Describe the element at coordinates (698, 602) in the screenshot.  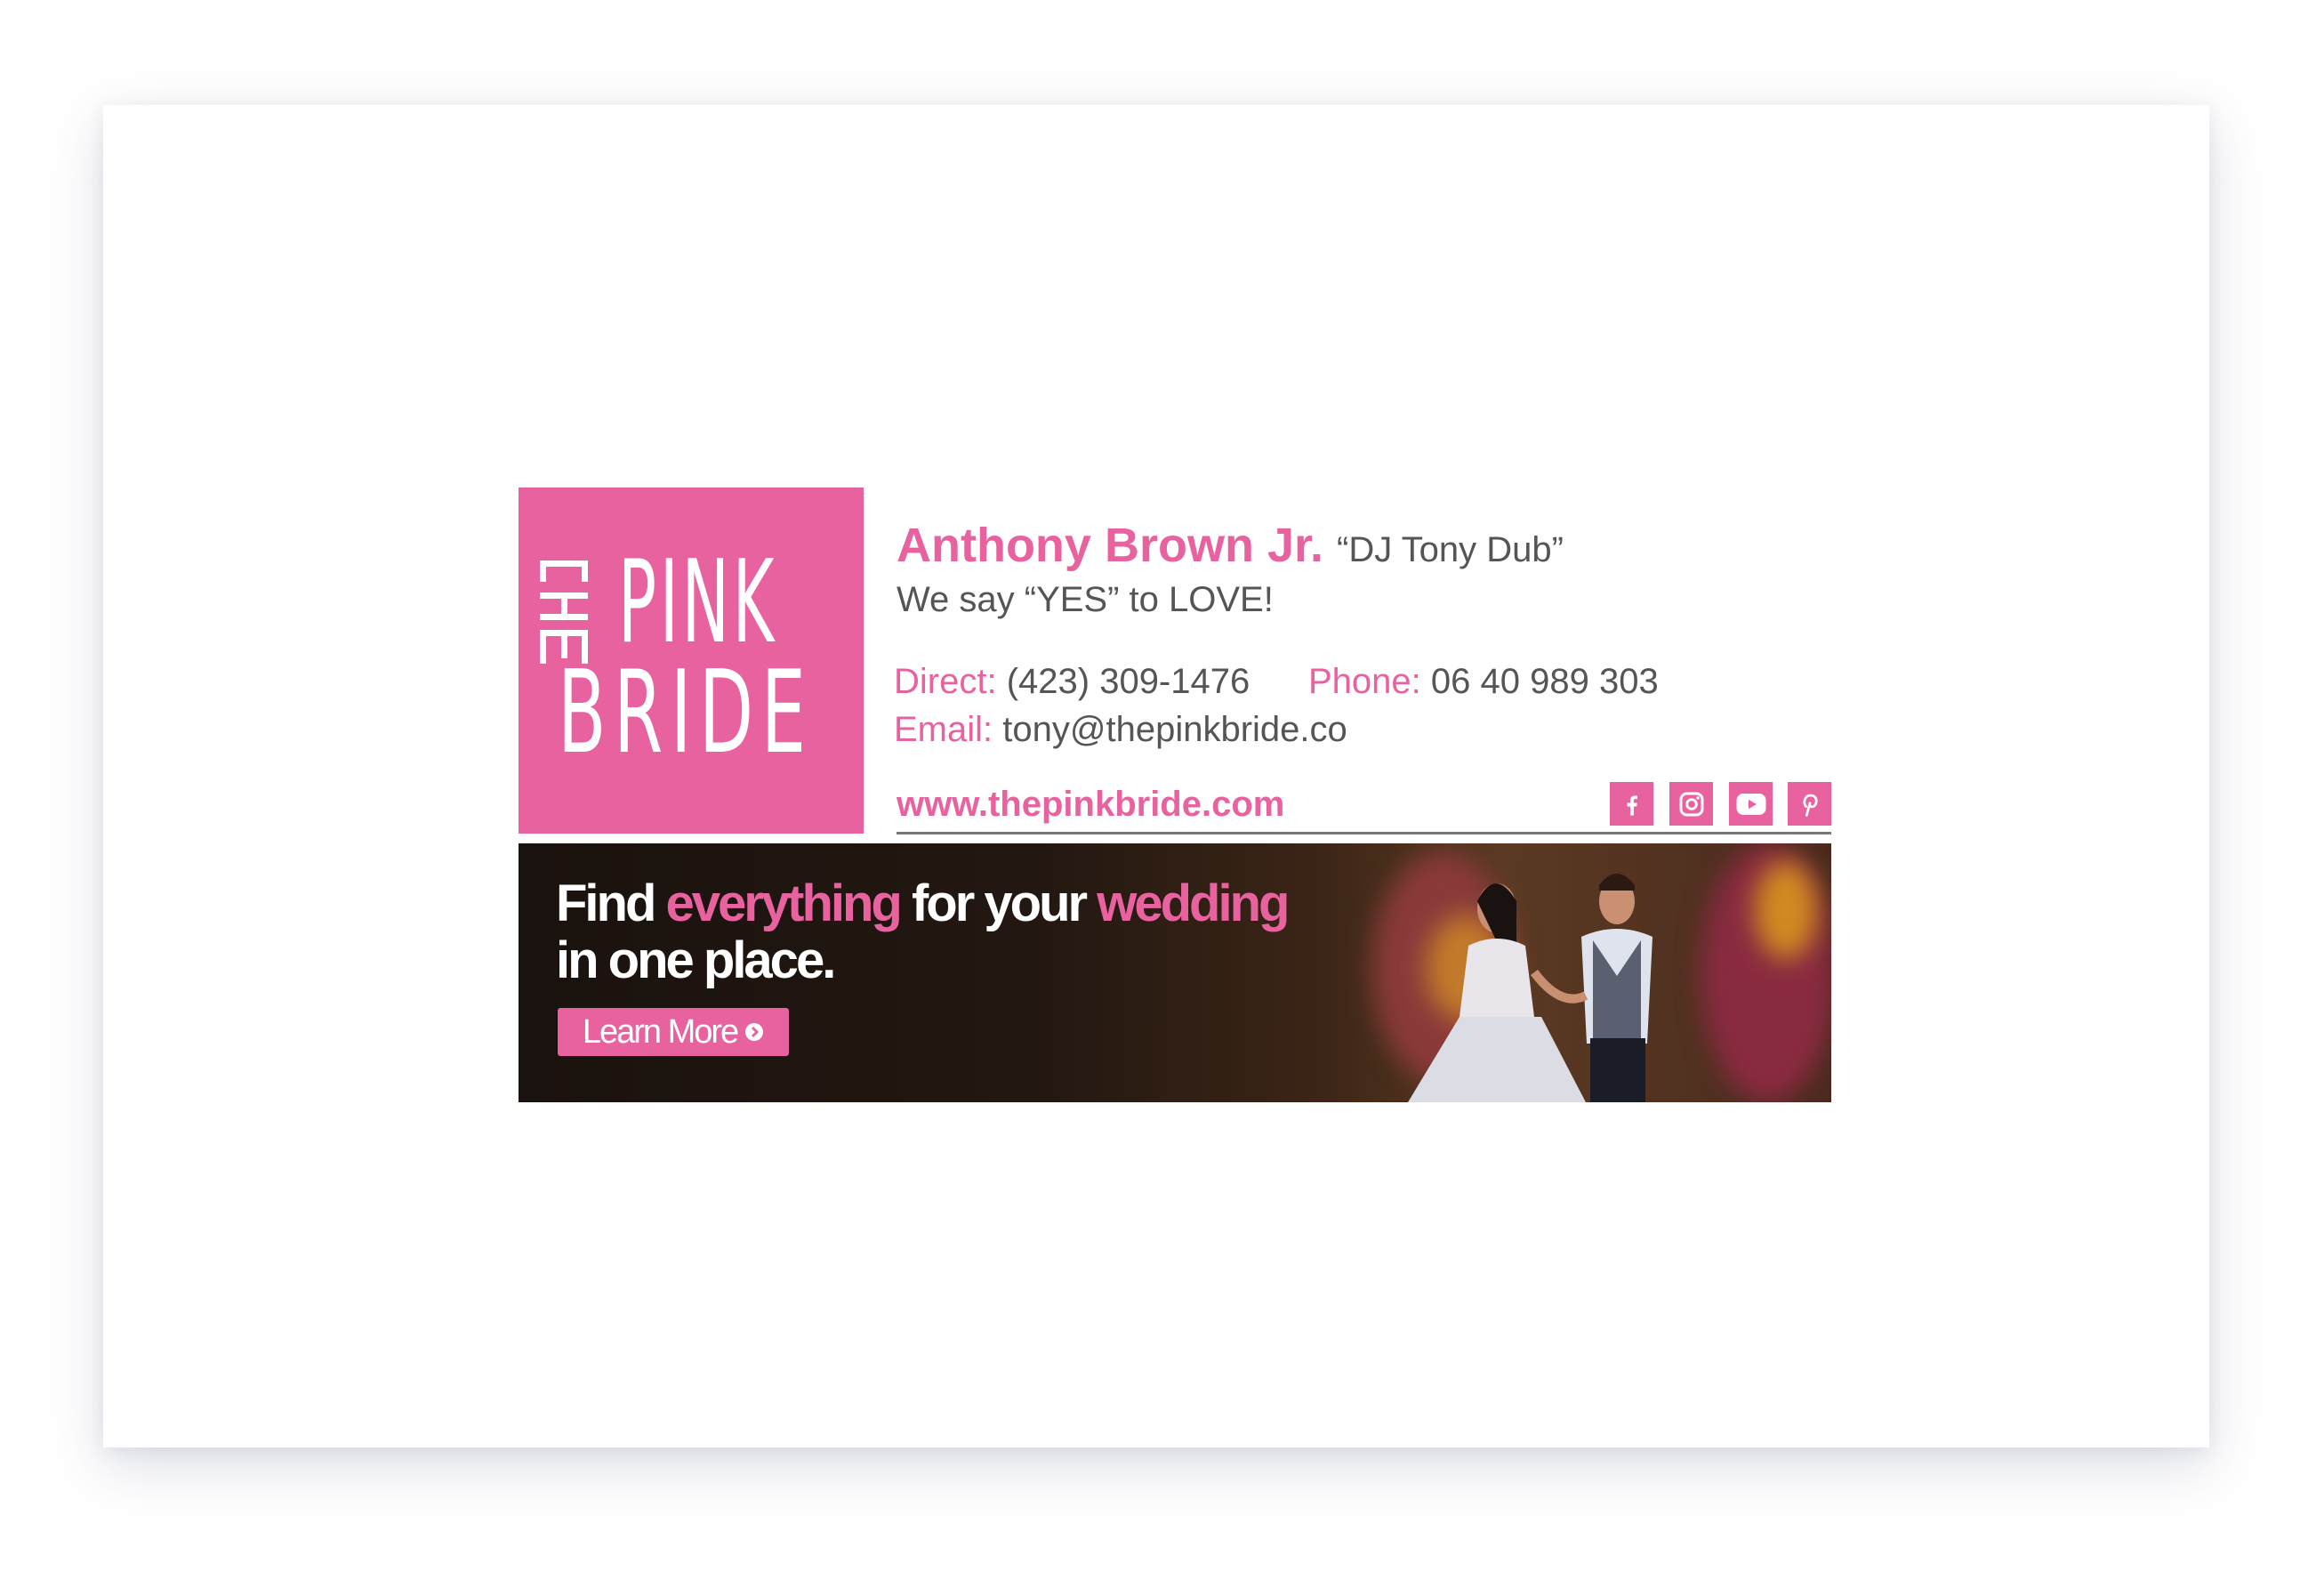
I see `logo-pink-text: PINK` at that location.